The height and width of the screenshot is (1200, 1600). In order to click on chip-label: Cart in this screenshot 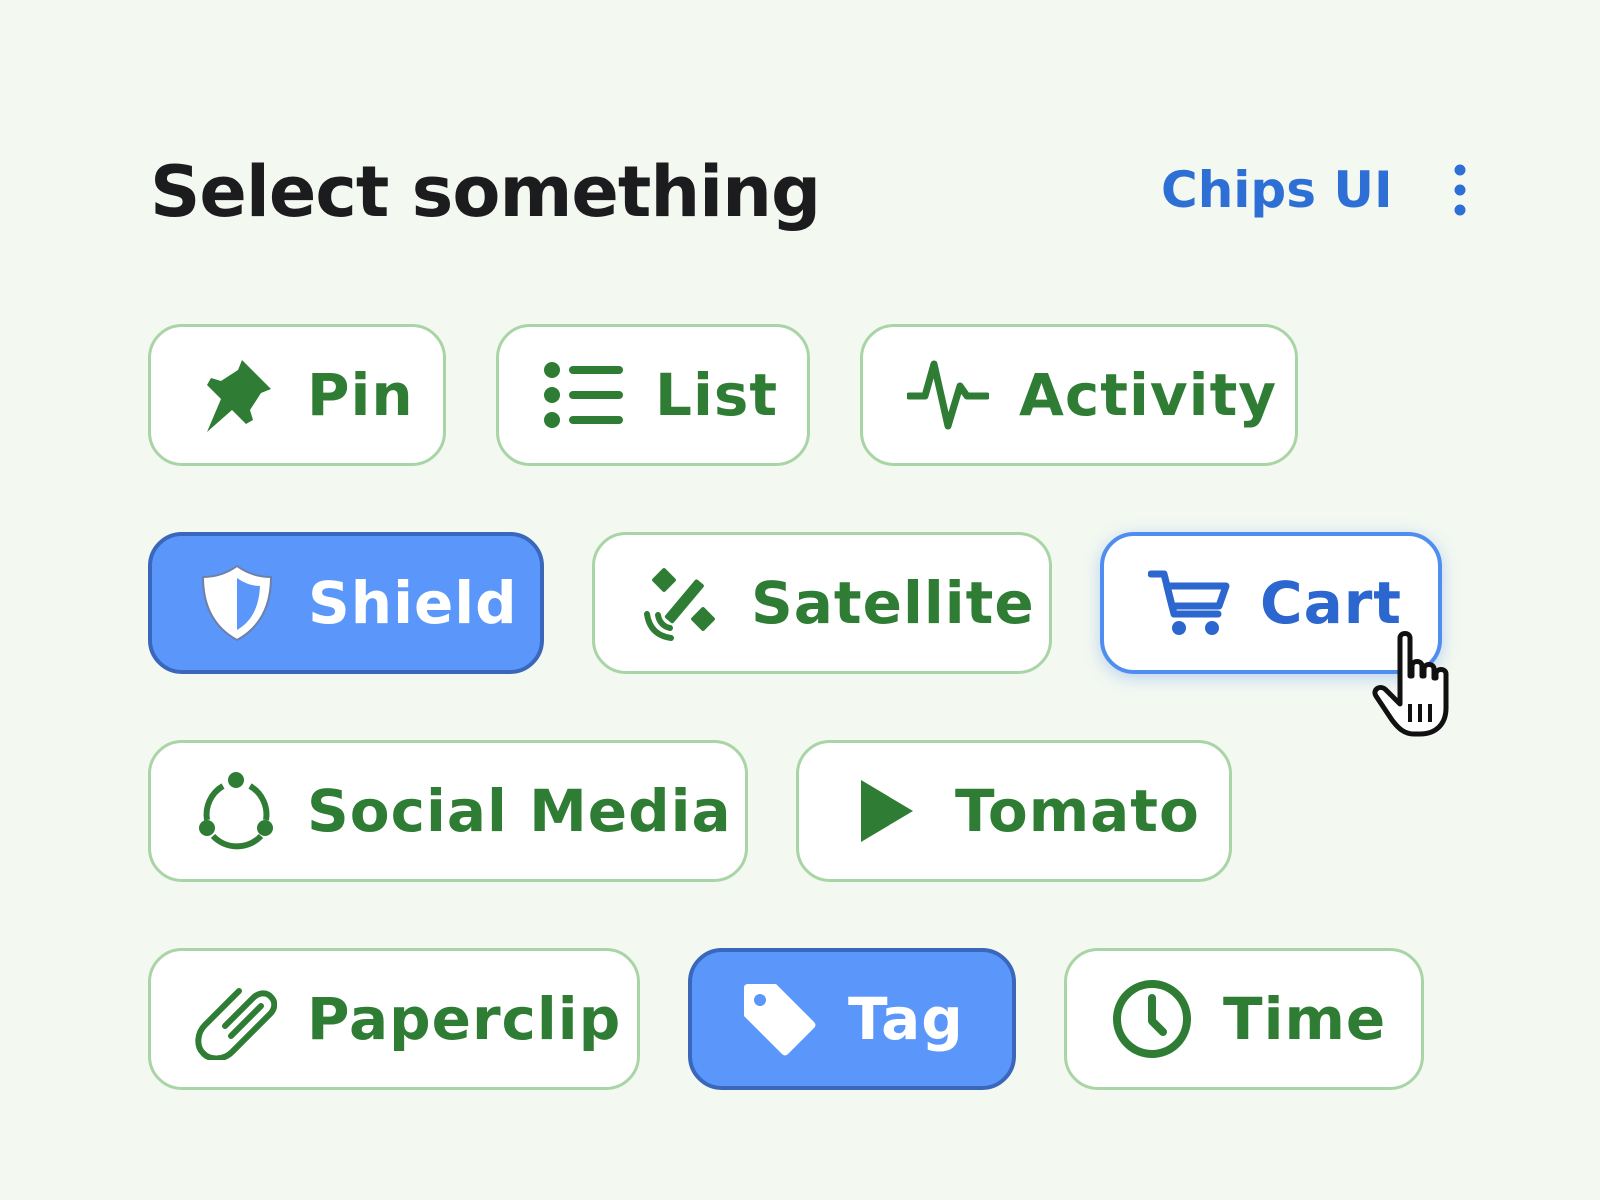, I will do `click(1331, 603)`.